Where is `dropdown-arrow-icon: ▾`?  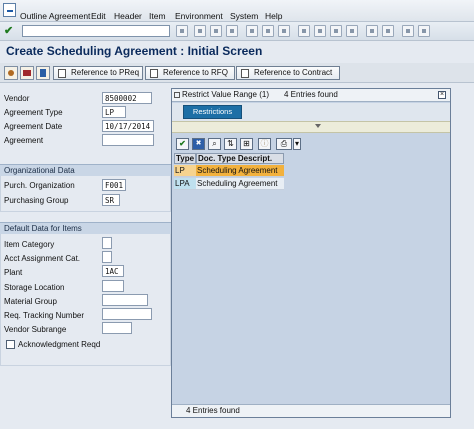
dropdown-arrow-icon: ▾ is located at coordinates (297, 144).